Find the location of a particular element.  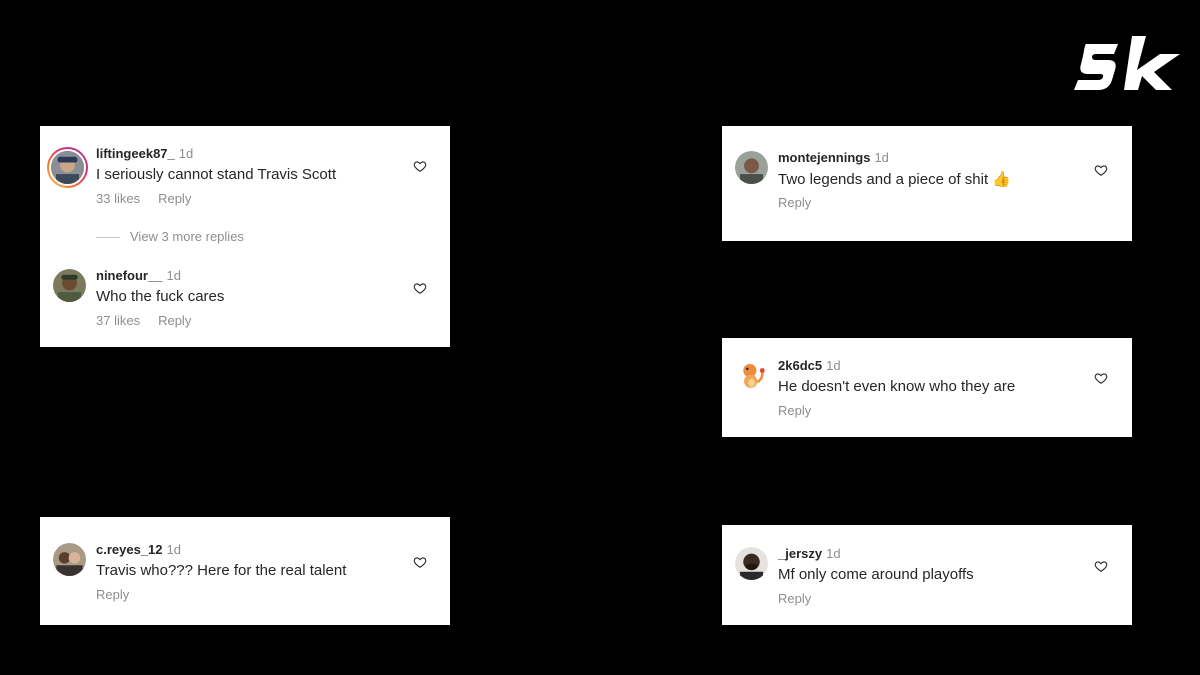

like-count: 37 likes is located at coordinates (118, 320).